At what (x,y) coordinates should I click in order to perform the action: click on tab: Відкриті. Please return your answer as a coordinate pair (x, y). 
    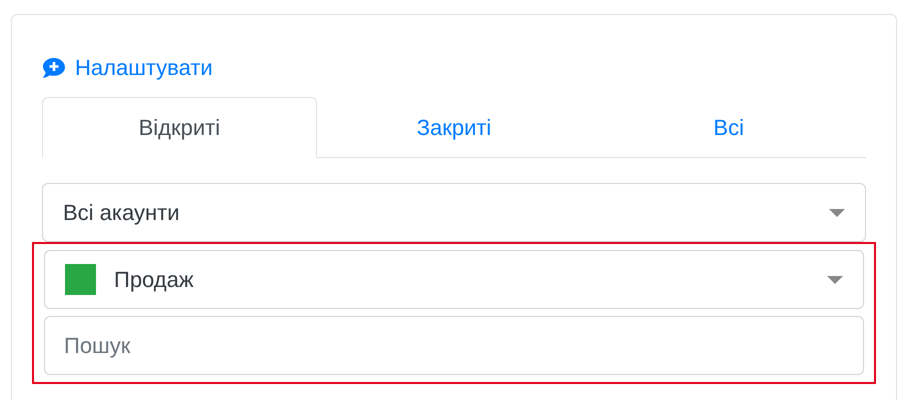
    Looking at the image, I should click on (179, 127).